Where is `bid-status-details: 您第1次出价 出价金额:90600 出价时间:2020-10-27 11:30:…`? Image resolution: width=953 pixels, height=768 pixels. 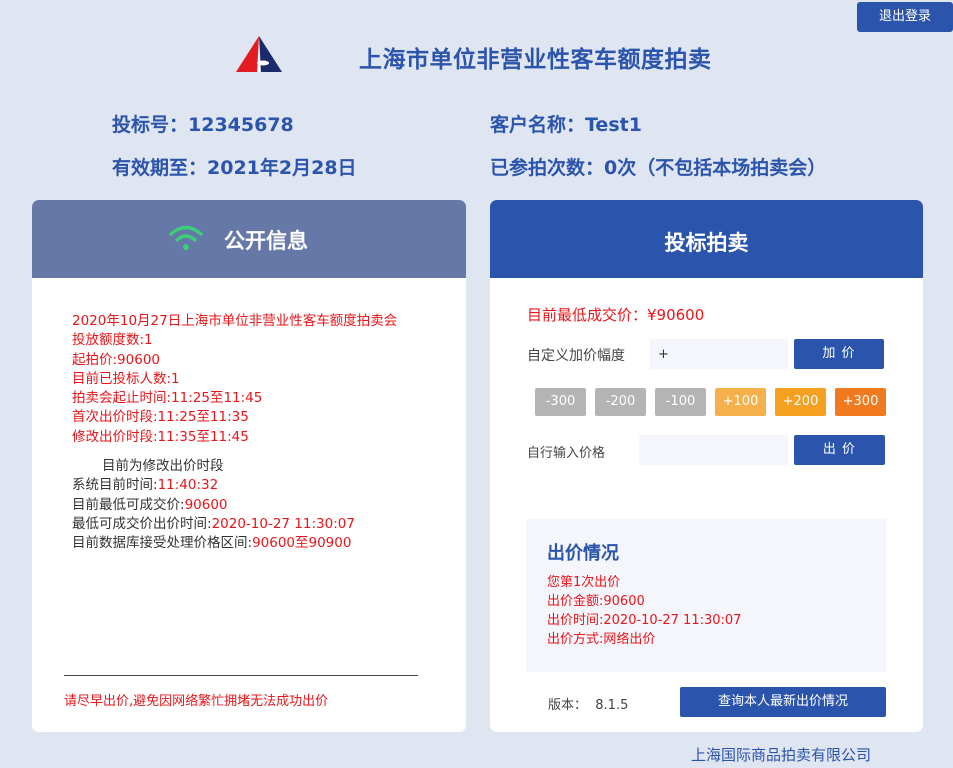
bid-status-details: 您第1次出价 出价金额:90600 出价时间:2020-10-27 11:30:… is located at coordinates (644, 611).